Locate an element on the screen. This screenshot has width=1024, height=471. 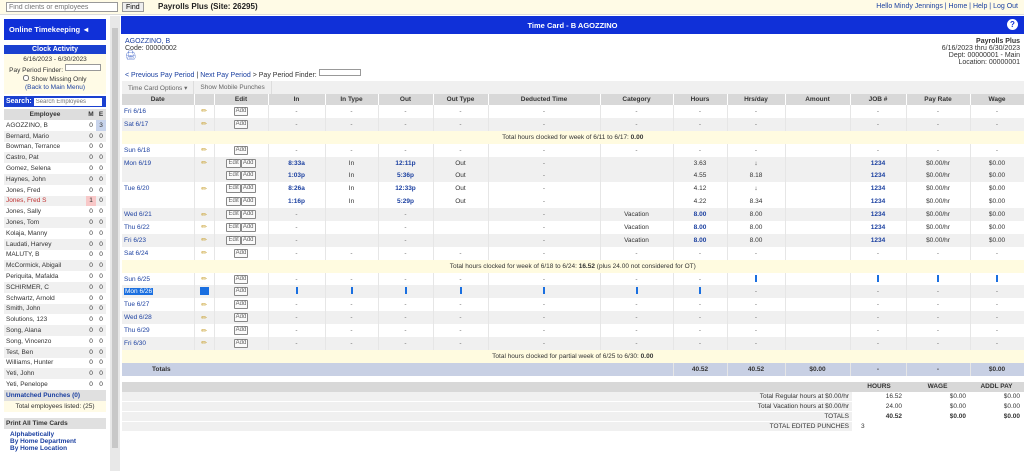
print-icon: 🖨 is located at coordinates (130, 55).